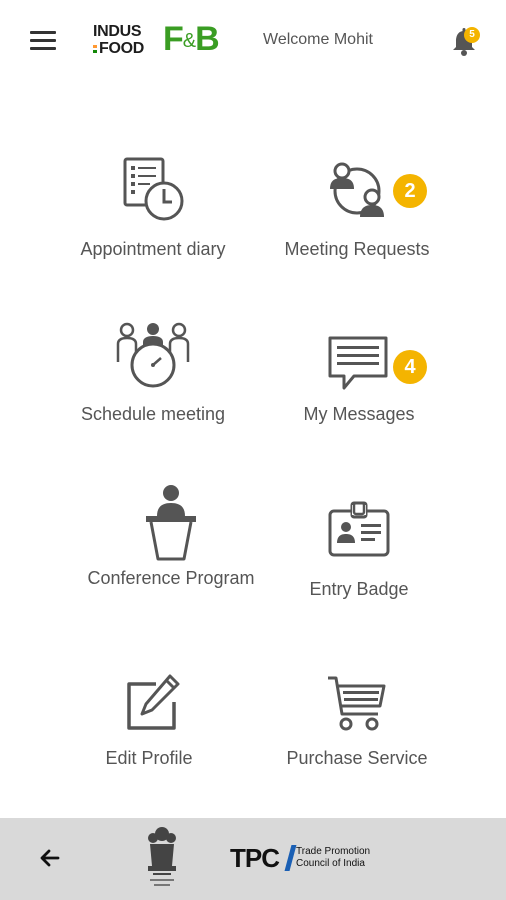 Image resolution: width=506 pixels, height=900 pixels. What do you see at coordinates (358, 363) in the screenshot?
I see `message-icon` at bounding box center [358, 363].